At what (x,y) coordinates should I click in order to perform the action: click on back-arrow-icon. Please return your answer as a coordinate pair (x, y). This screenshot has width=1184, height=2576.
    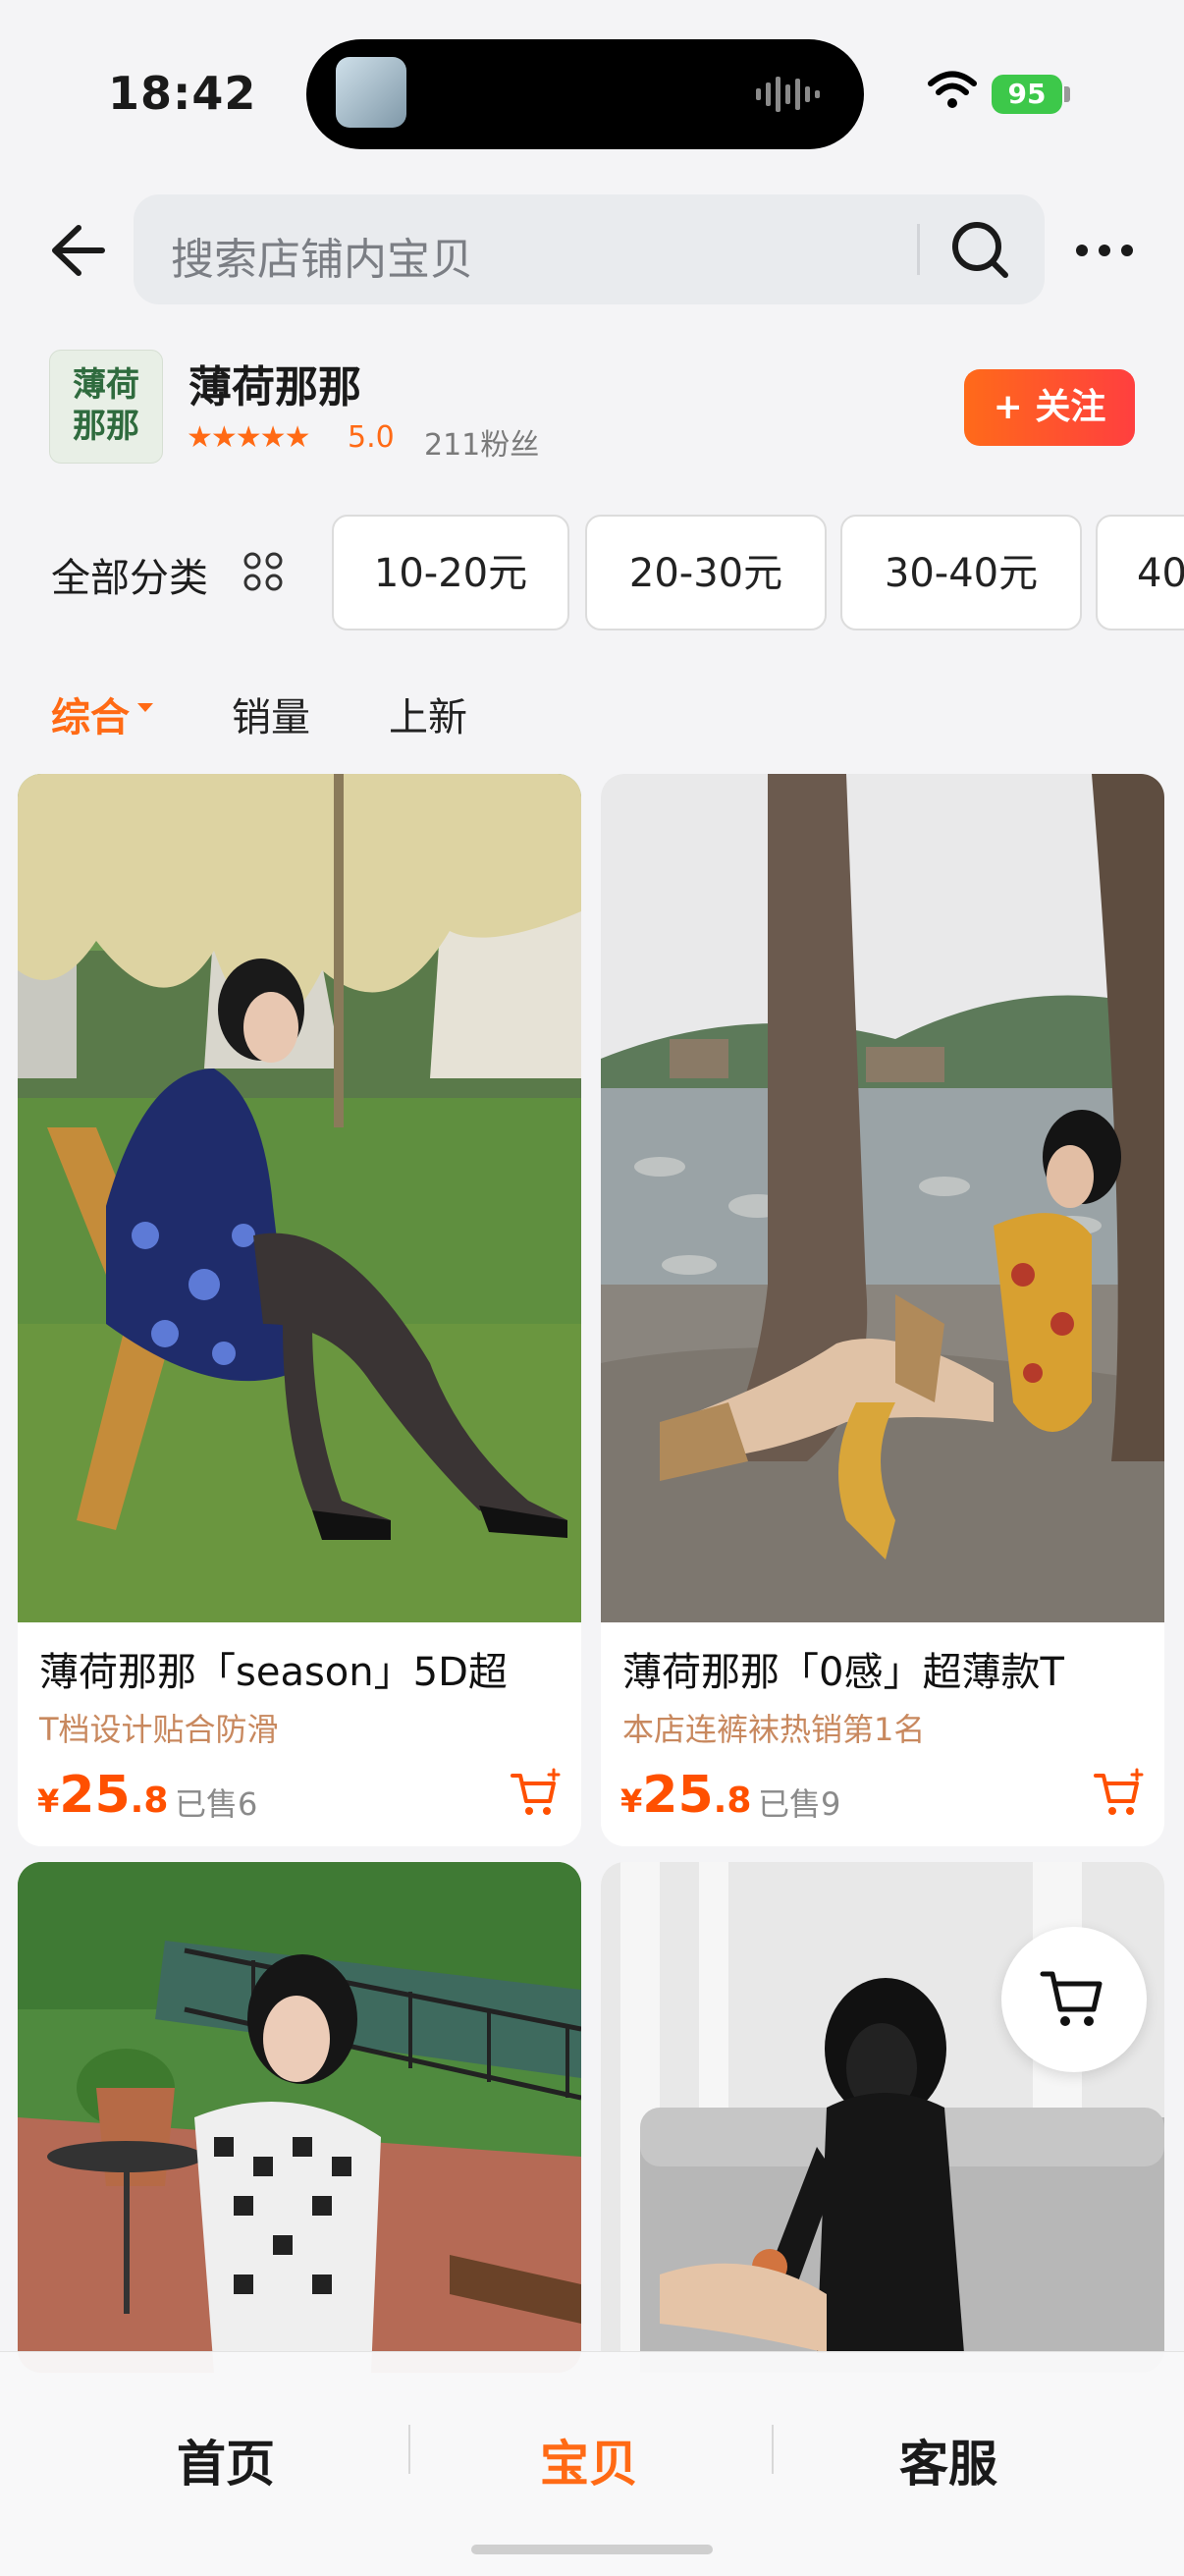
    Looking at the image, I should click on (73, 251).